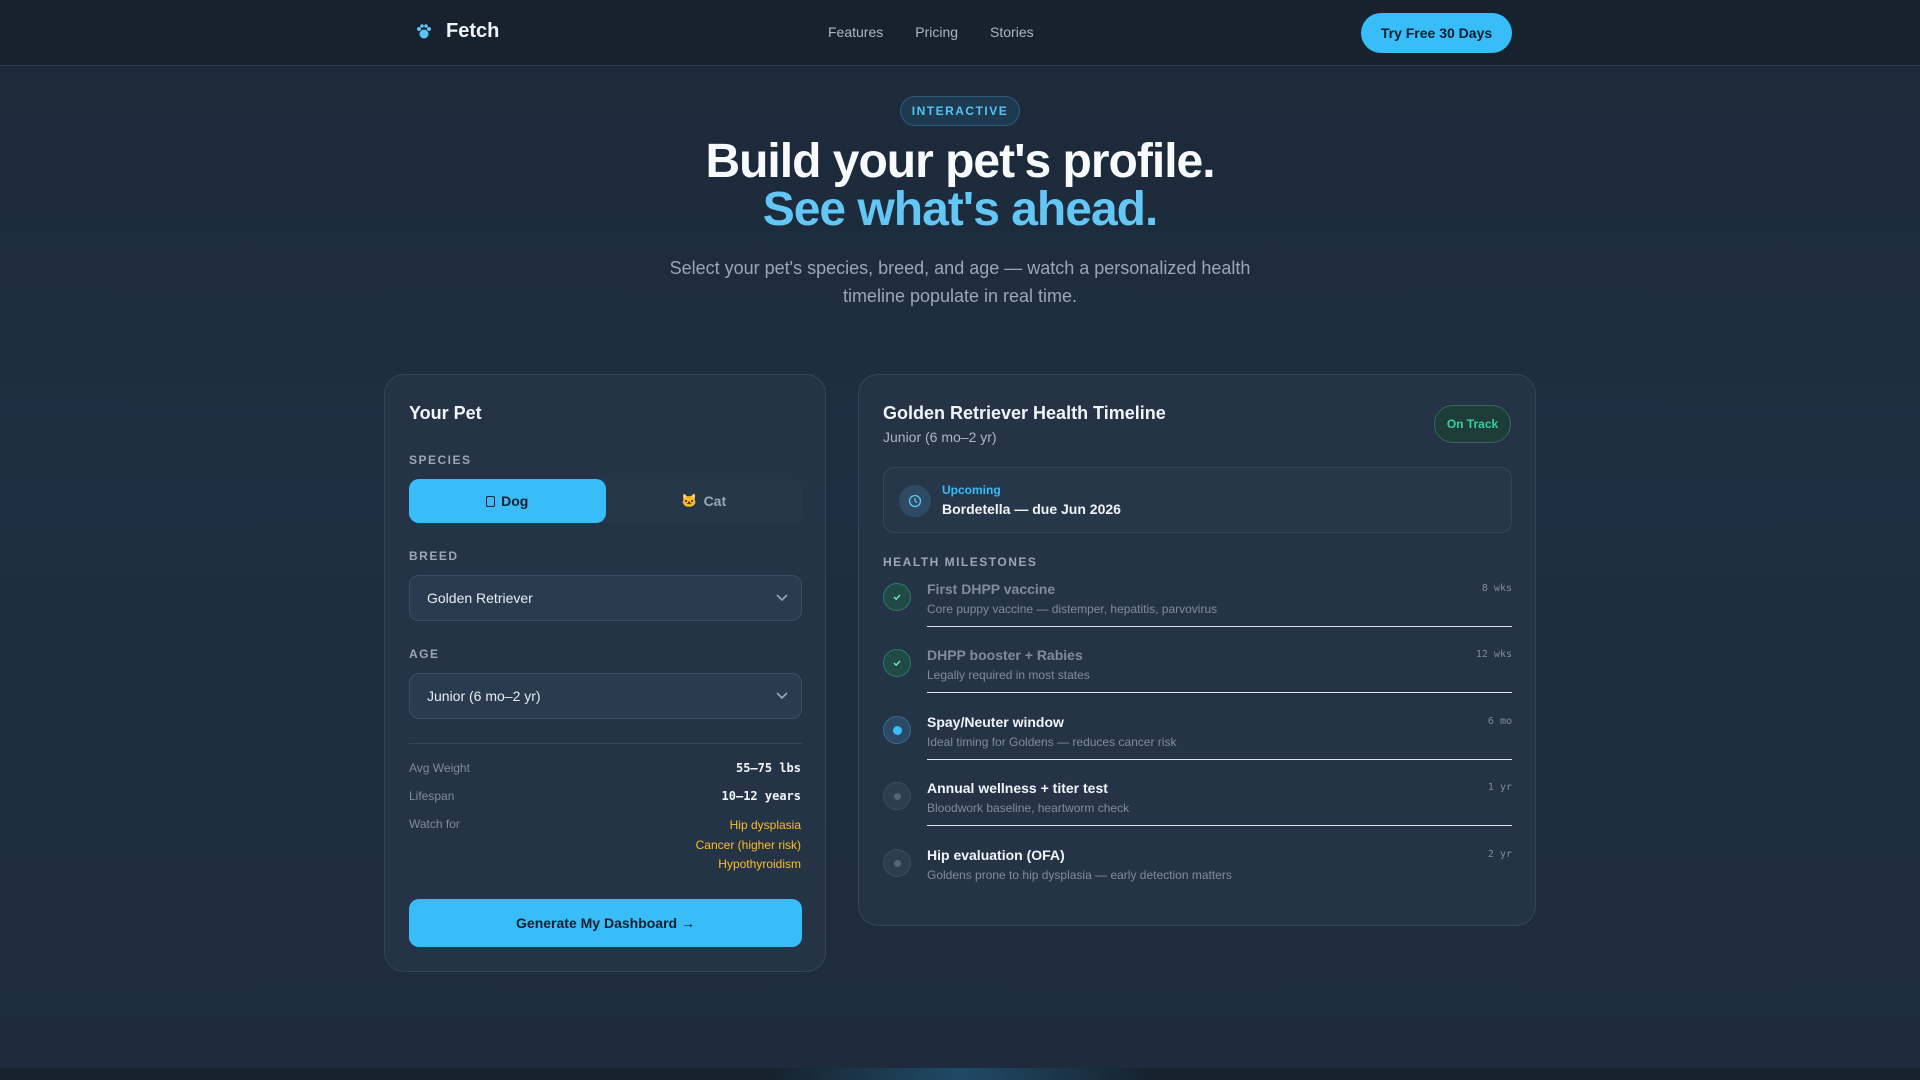 The width and height of the screenshot is (1920, 1080). I want to click on brand: Fetch, so click(456, 31).